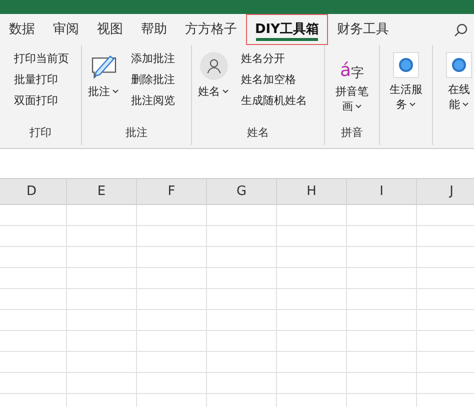 This screenshot has height=407, width=474. What do you see at coordinates (214, 66) in the screenshot?
I see `person-icon` at bounding box center [214, 66].